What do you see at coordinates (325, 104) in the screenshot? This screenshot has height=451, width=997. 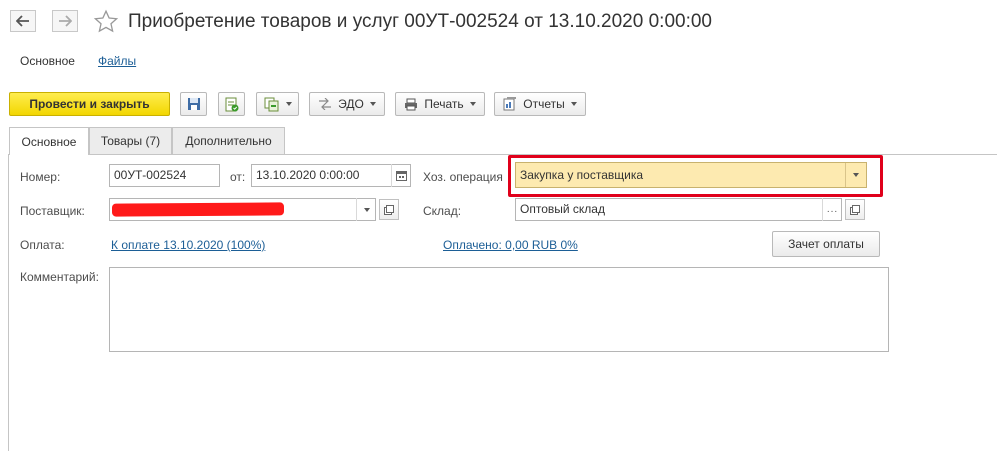 I see `edo-icon` at bounding box center [325, 104].